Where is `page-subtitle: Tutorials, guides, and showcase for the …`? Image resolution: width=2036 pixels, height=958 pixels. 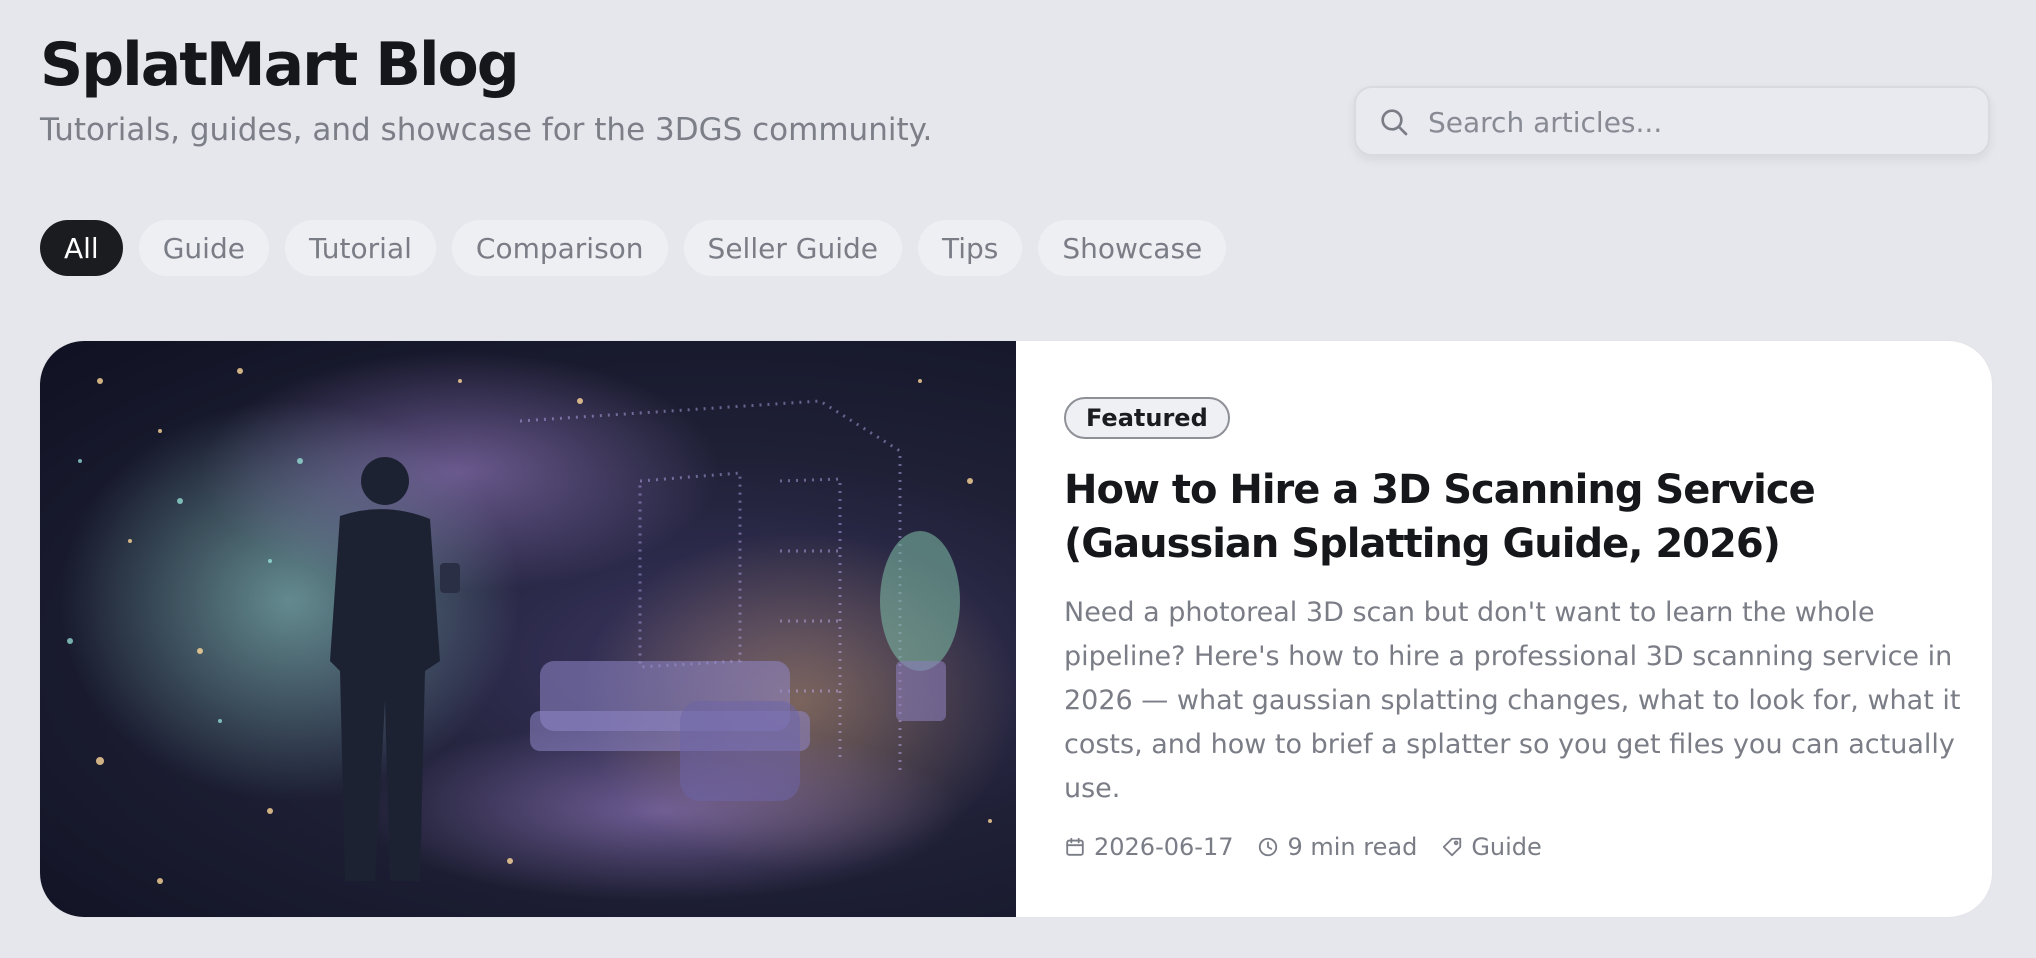
page-subtitle: Tutorials, guides, and showcase for the … is located at coordinates (486, 130).